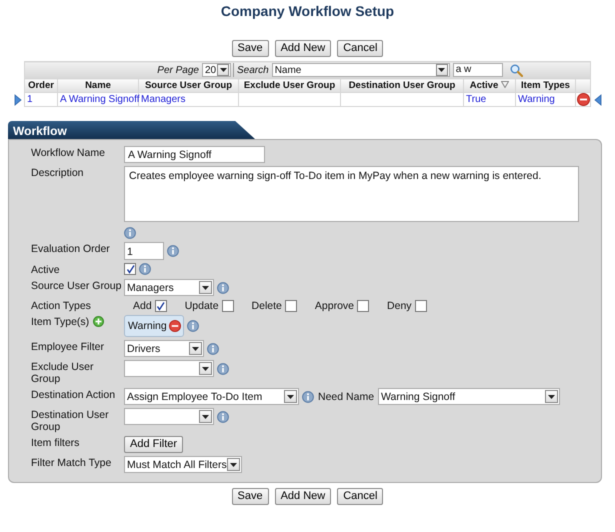  What do you see at coordinates (62, 373) in the screenshot?
I see `field-label: Exclude User Group` at bounding box center [62, 373].